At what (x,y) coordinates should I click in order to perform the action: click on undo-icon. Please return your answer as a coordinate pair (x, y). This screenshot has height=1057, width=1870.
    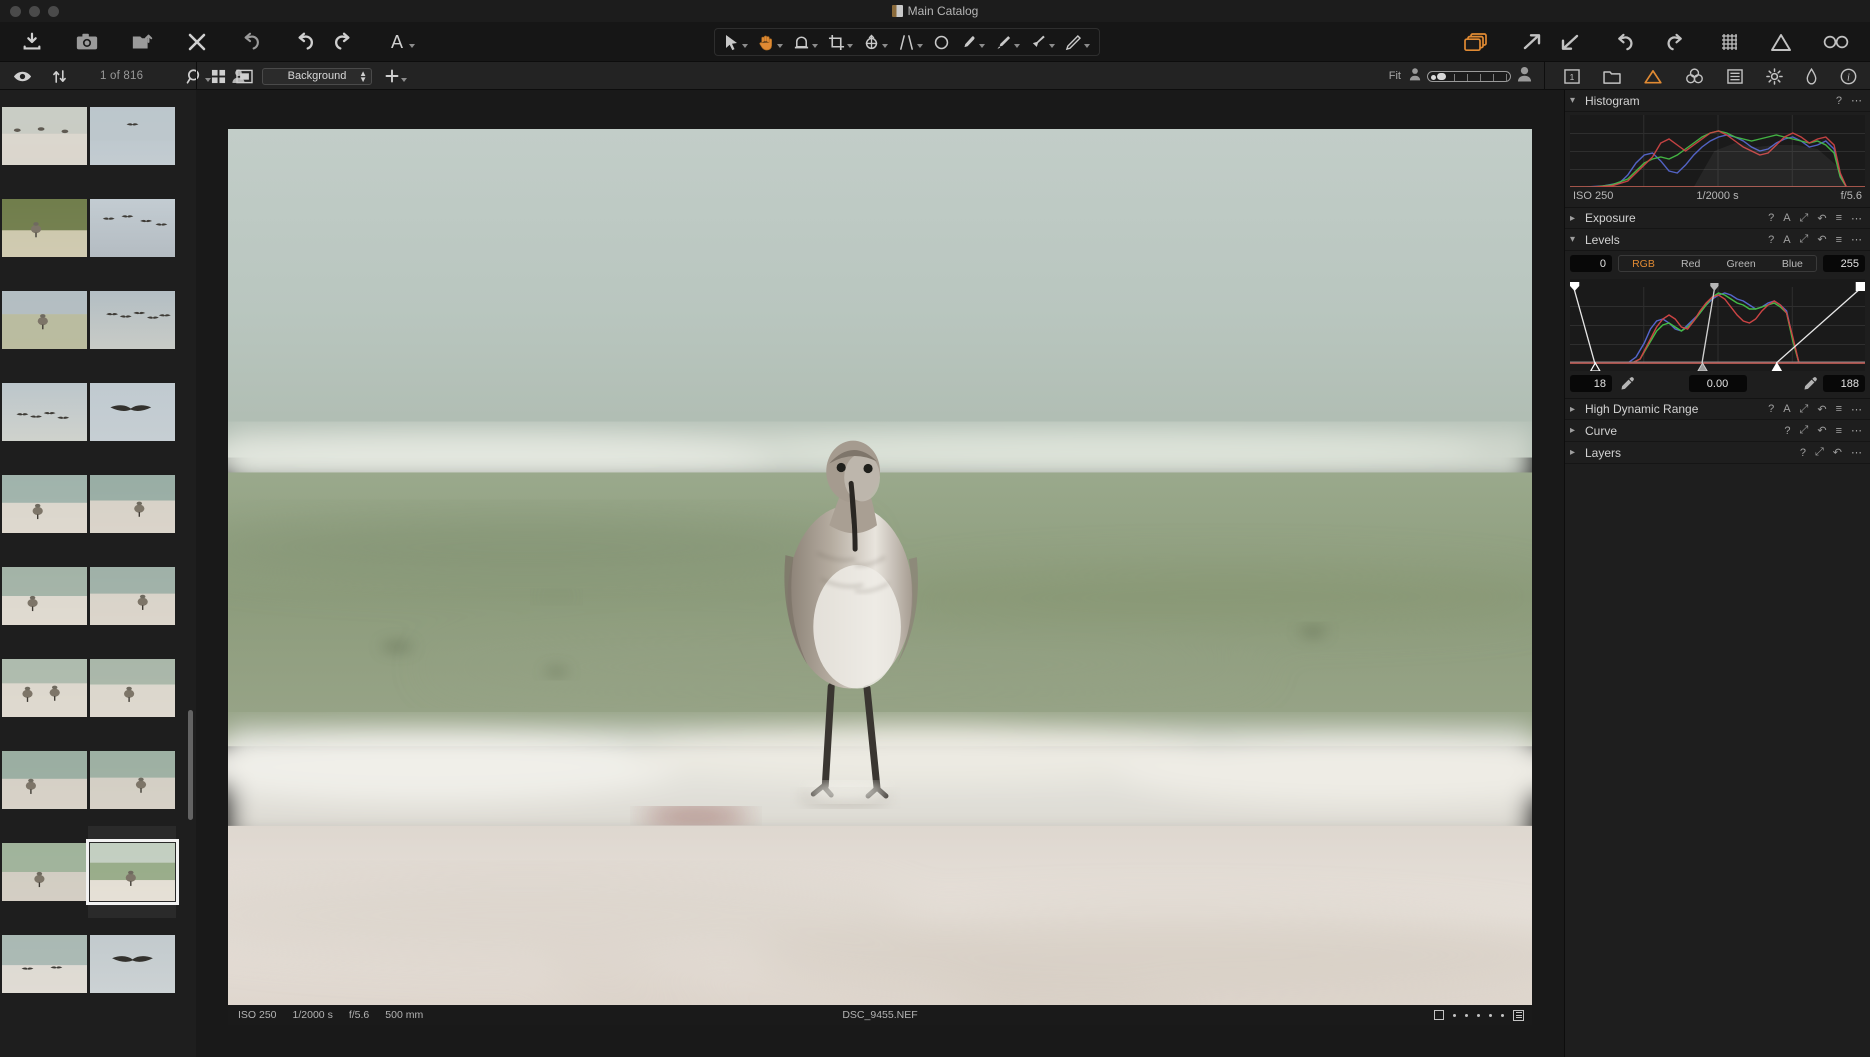
    Looking at the image, I should click on (304, 42).